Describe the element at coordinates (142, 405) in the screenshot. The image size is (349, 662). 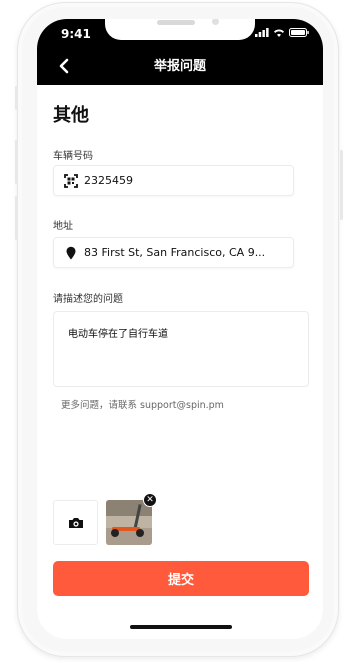
I see `support-contact-text: 更多问题，请联系 support@spin.pm` at that location.